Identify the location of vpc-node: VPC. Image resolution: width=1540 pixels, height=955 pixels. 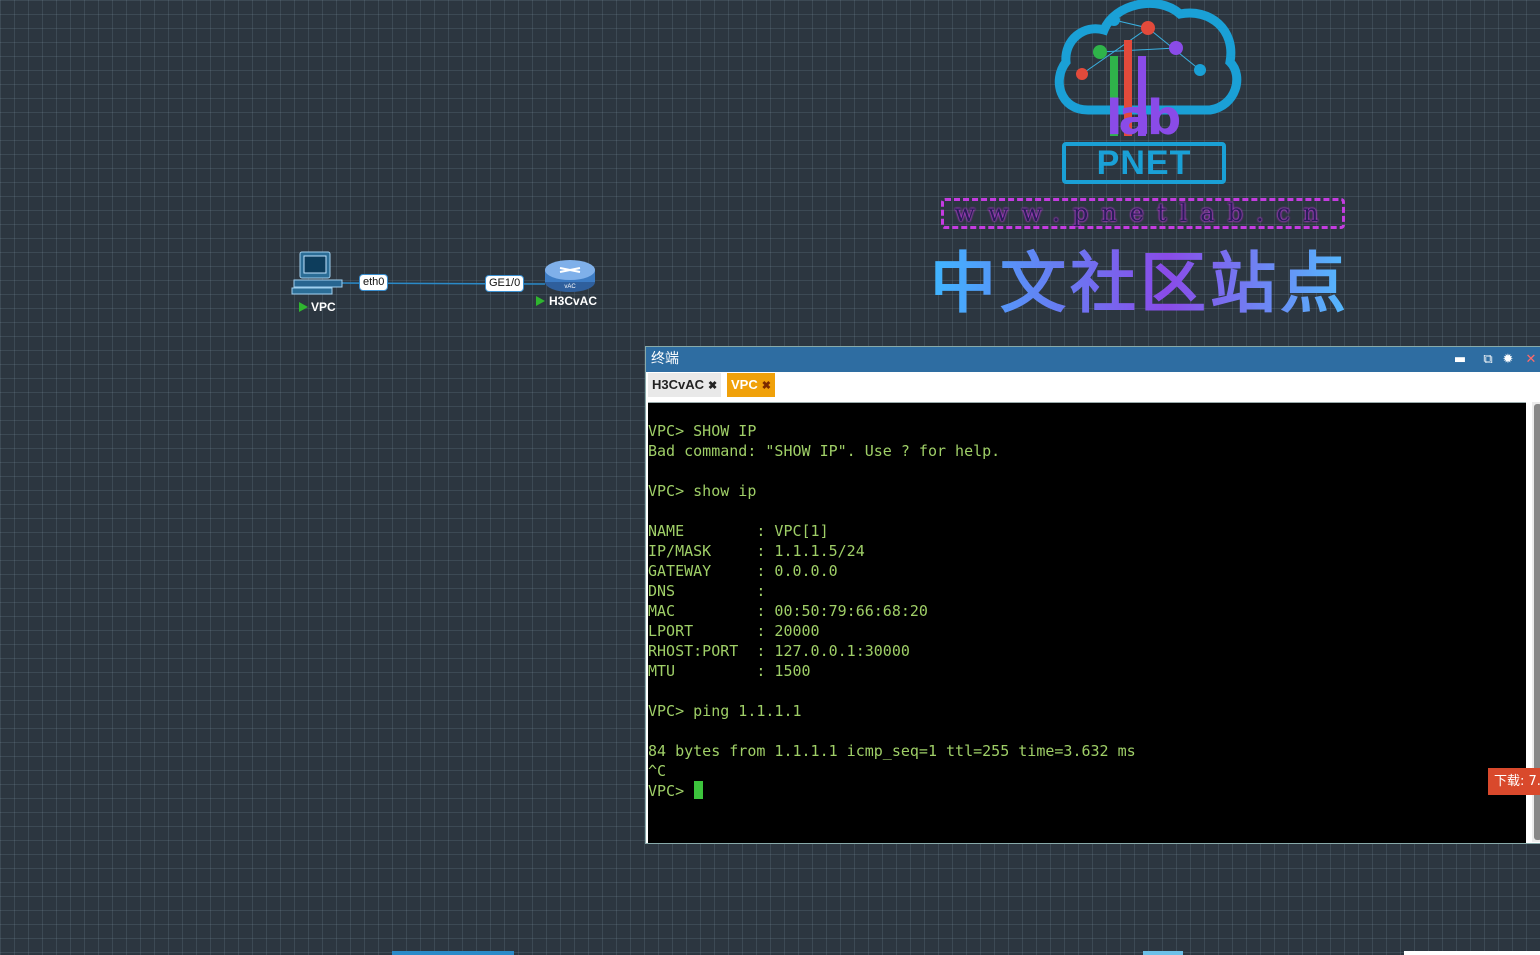
(318, 280).